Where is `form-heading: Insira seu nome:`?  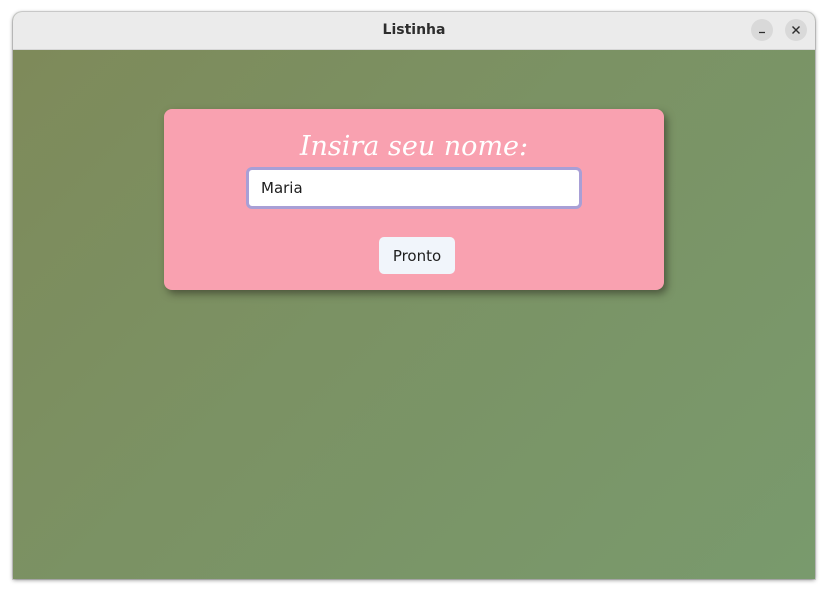
form-heading: Insira seu nome: is located at coordinates (414, 146).